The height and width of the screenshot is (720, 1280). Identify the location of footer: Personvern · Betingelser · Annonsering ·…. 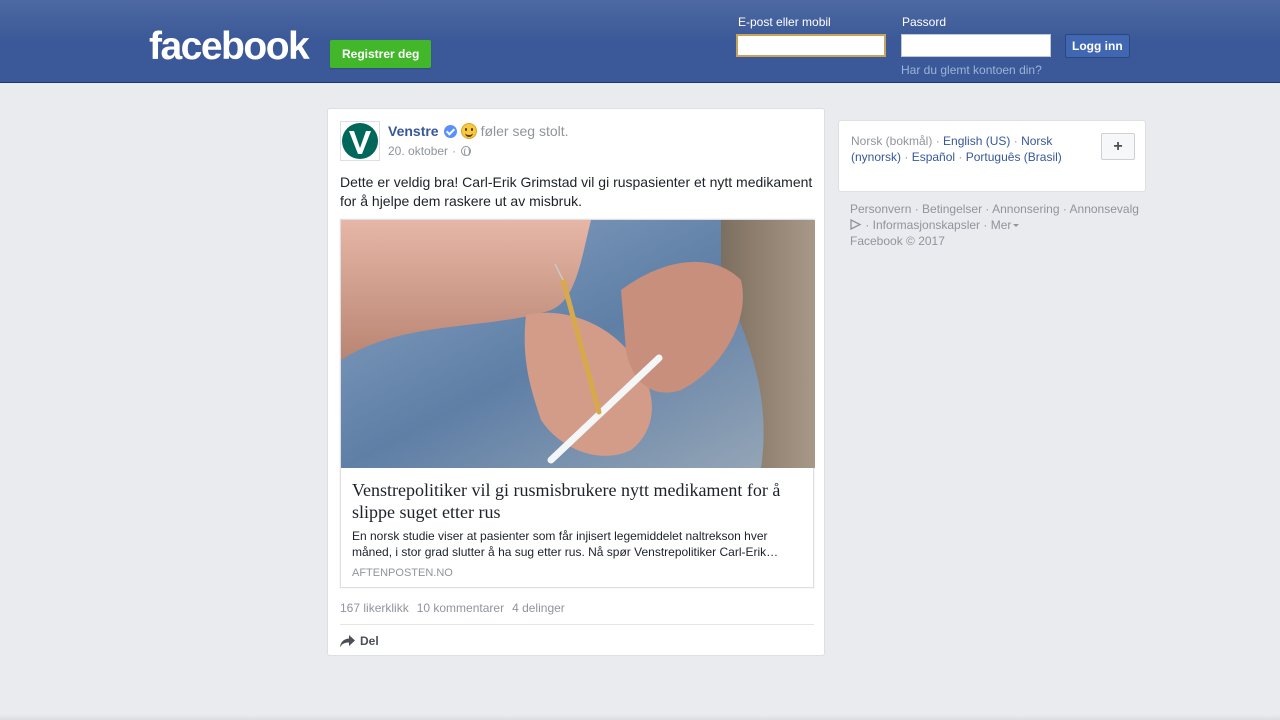
(994, 225).